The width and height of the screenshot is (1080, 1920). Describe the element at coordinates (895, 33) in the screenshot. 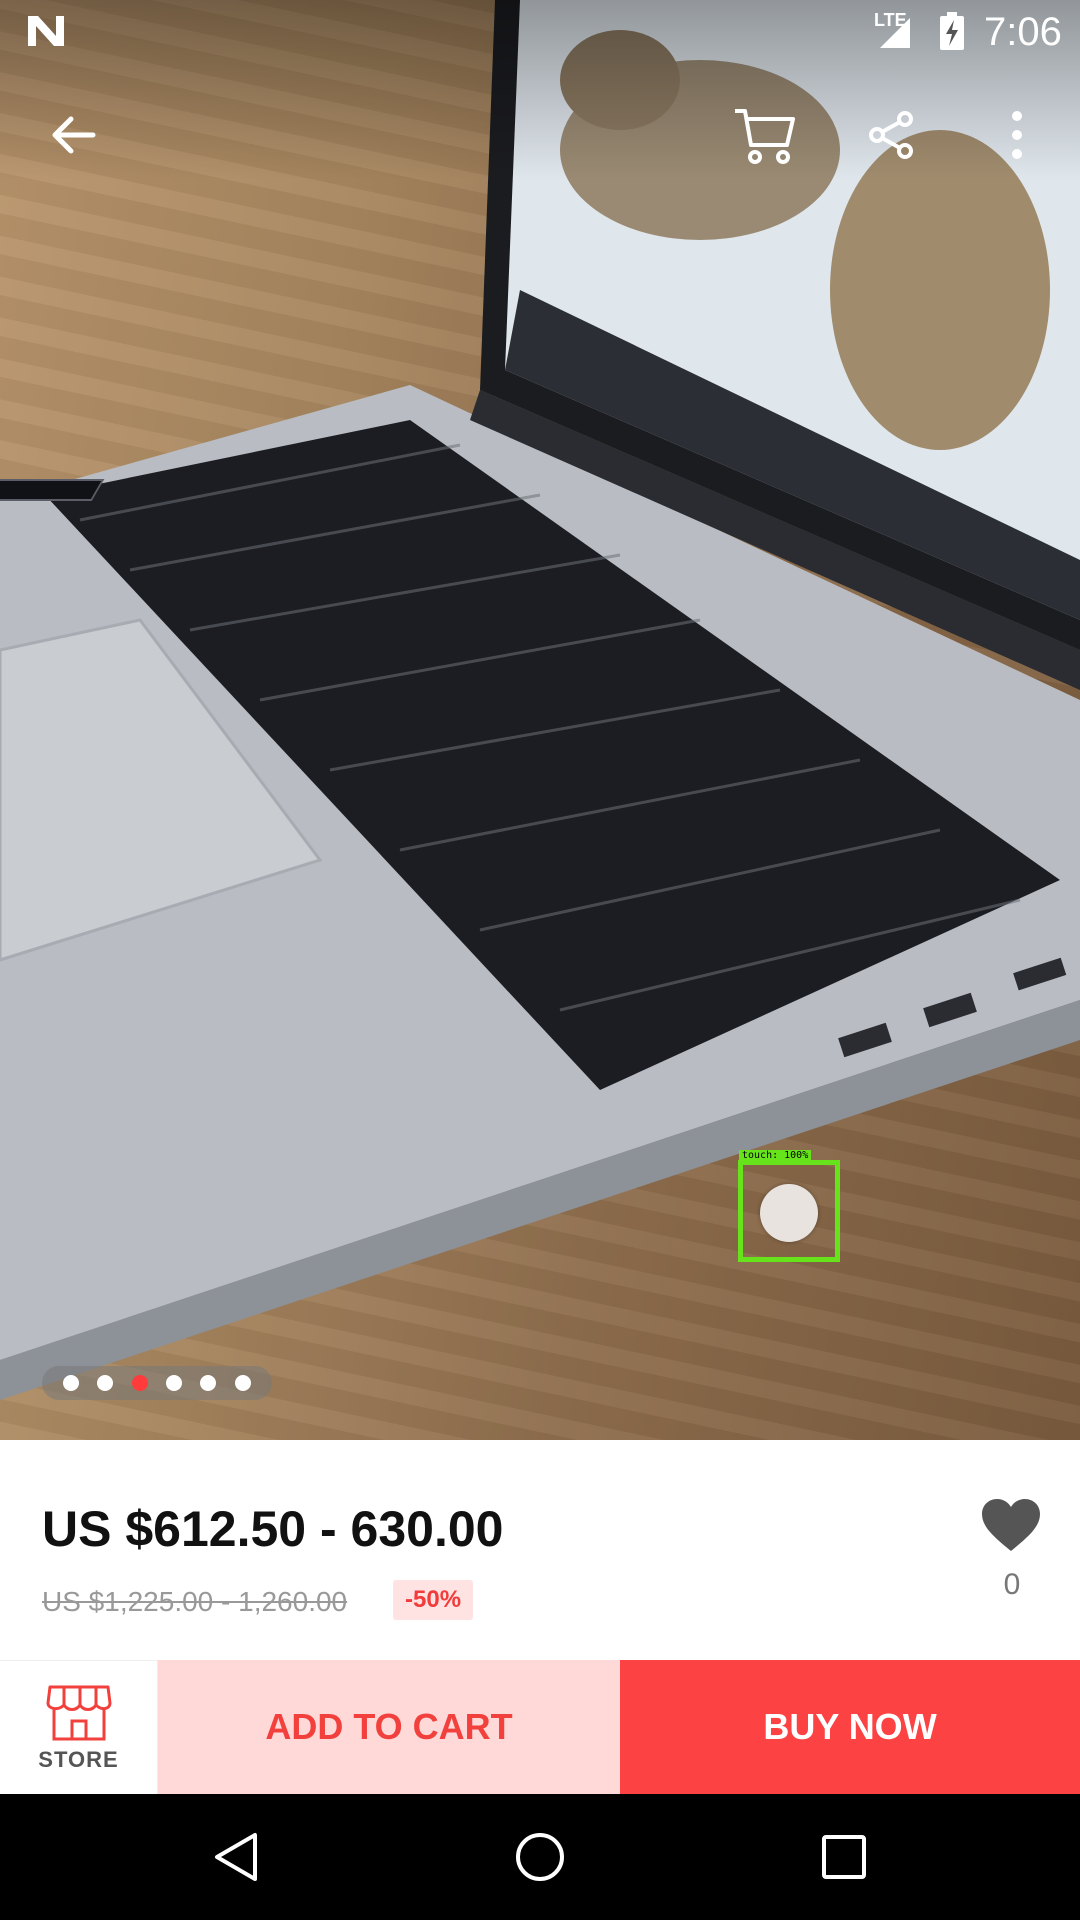

I see `signal-icon` at that location.